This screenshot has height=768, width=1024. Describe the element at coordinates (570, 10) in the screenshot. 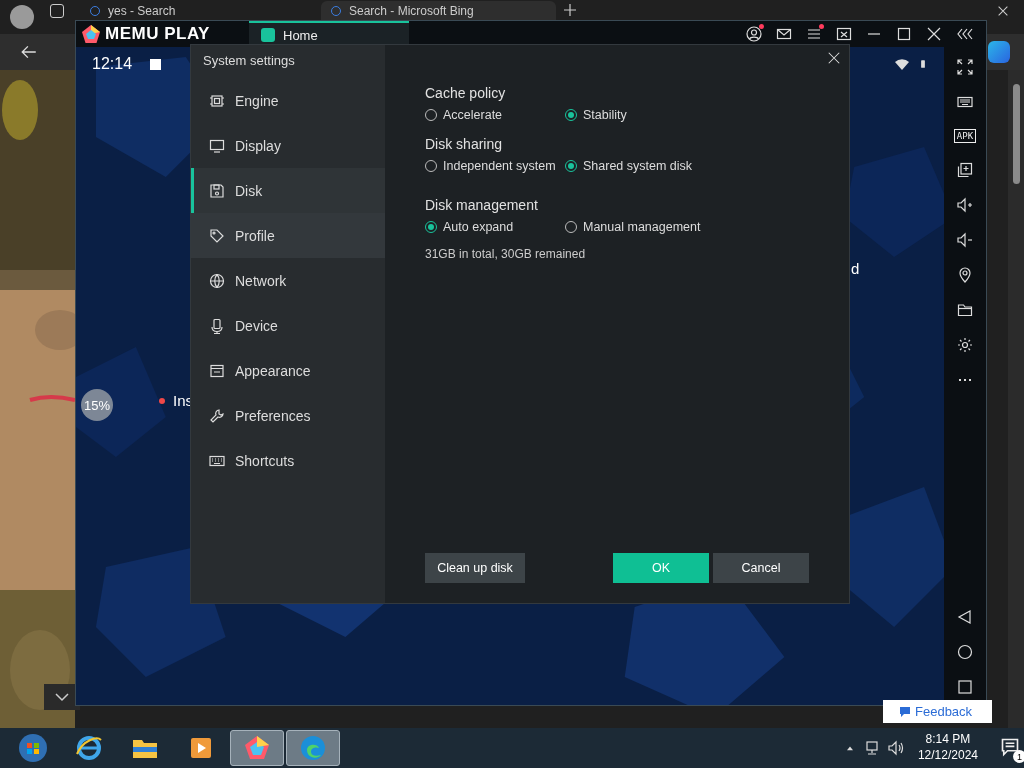

I see `plus-icon` at that location.